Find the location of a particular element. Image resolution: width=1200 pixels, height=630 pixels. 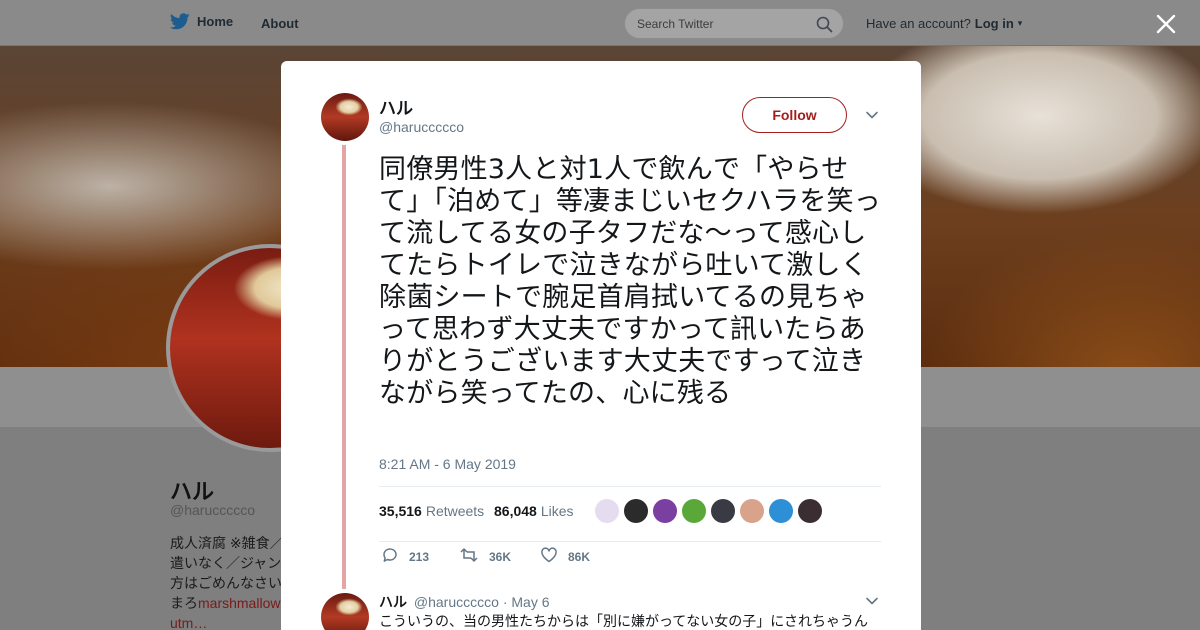

caret-down-icon: ▾ is located at coordinates (1020, 23).